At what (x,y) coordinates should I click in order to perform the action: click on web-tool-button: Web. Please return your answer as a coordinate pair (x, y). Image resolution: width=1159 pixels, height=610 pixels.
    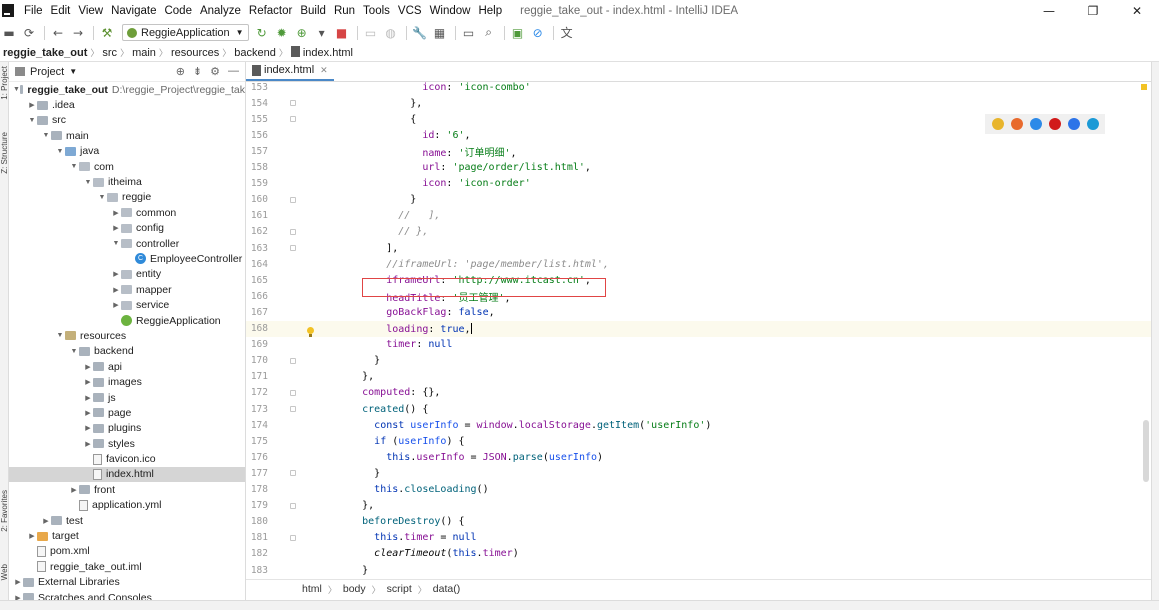
    Looking at the image, I should click on (4, 572).